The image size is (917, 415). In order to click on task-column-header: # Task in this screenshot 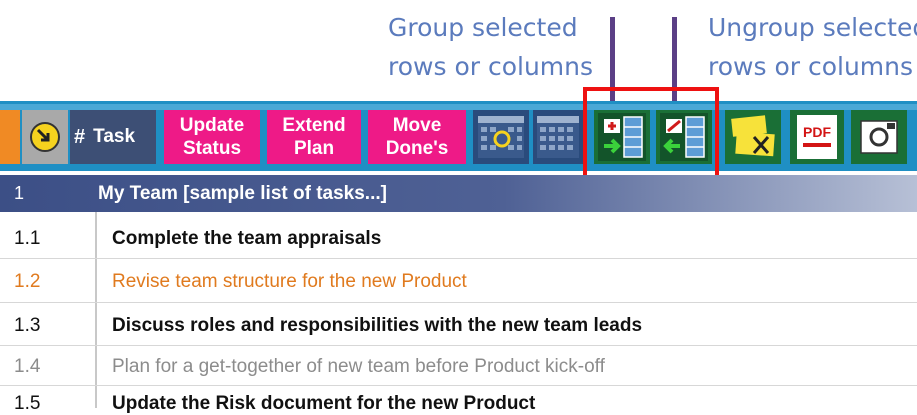, I will do `click(113, 137)`.